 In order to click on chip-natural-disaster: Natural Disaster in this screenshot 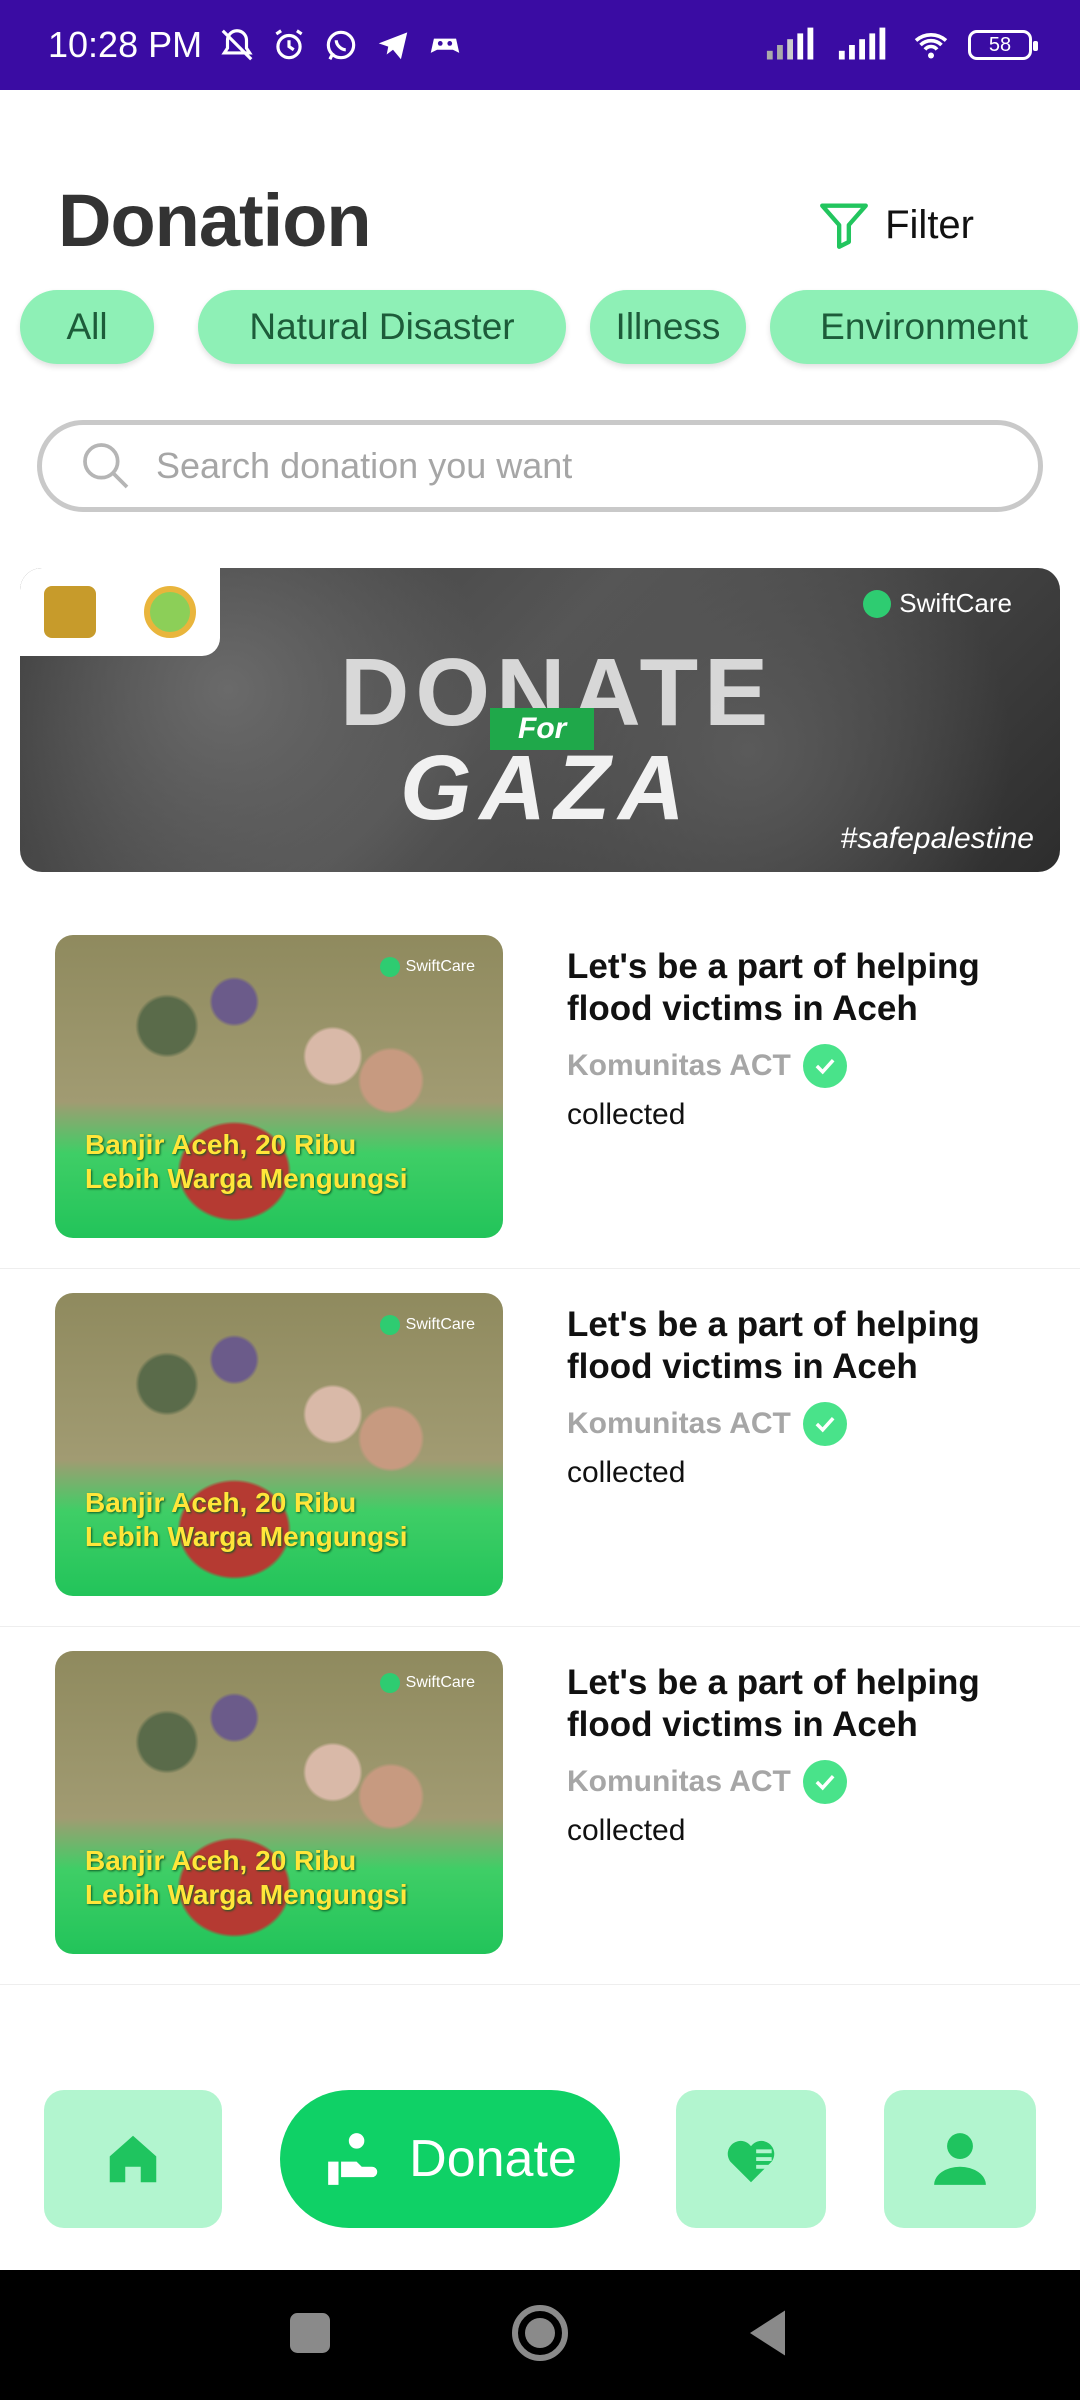, I will do `click(382, 327)`.